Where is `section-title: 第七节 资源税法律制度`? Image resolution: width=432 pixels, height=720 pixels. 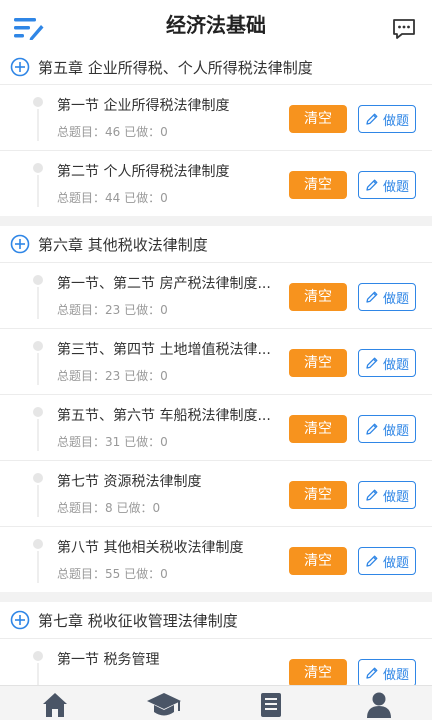
section-title: 第七节 资源税法律制度 is located at coordinates (129, 482).